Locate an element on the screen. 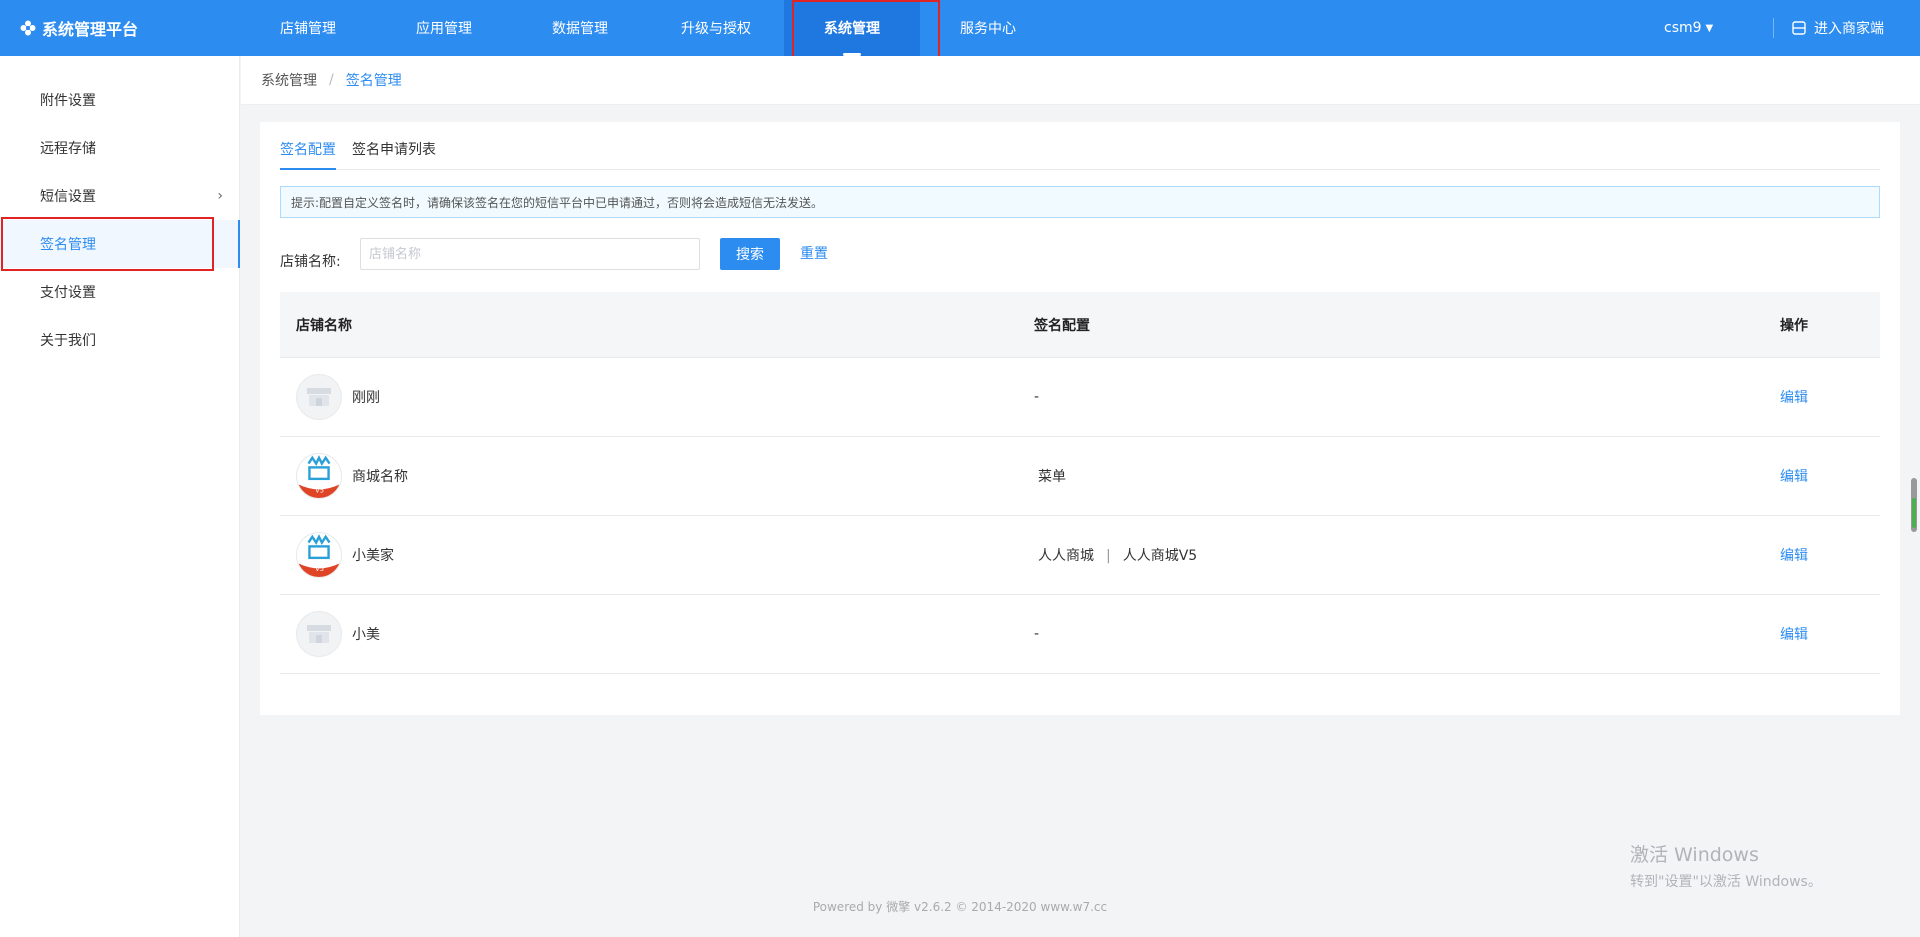  signature-value: 菜单 is located at coordinates (1052, 477).